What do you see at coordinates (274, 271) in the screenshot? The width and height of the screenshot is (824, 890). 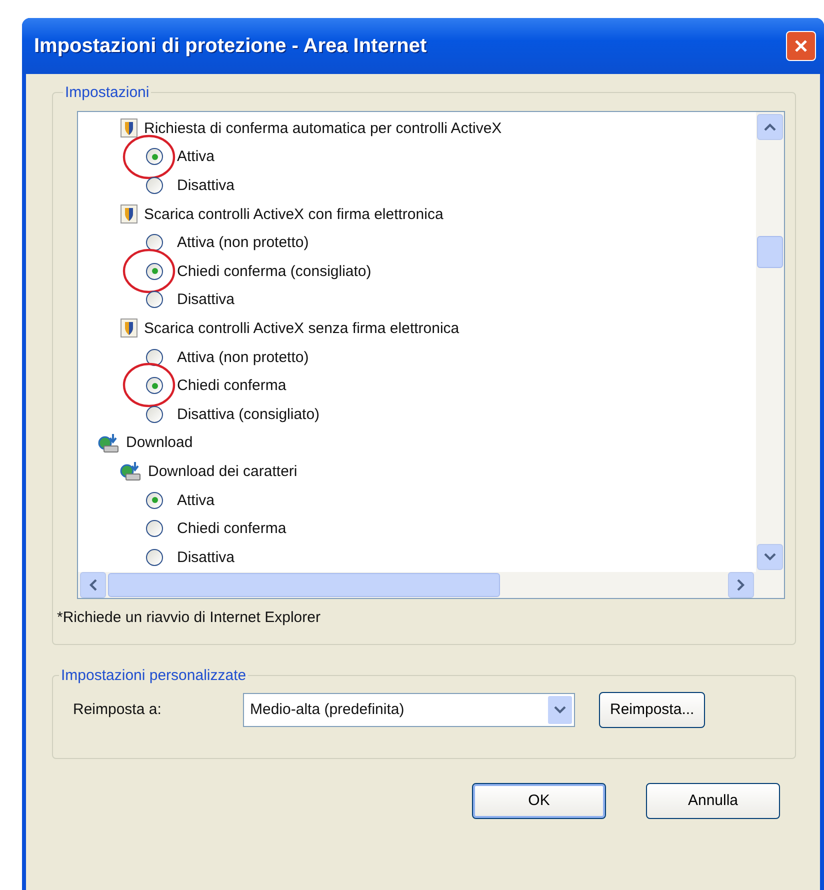 I see `option-label: Chiedi conferma (consigliato)` at bounding box center [274, 271].